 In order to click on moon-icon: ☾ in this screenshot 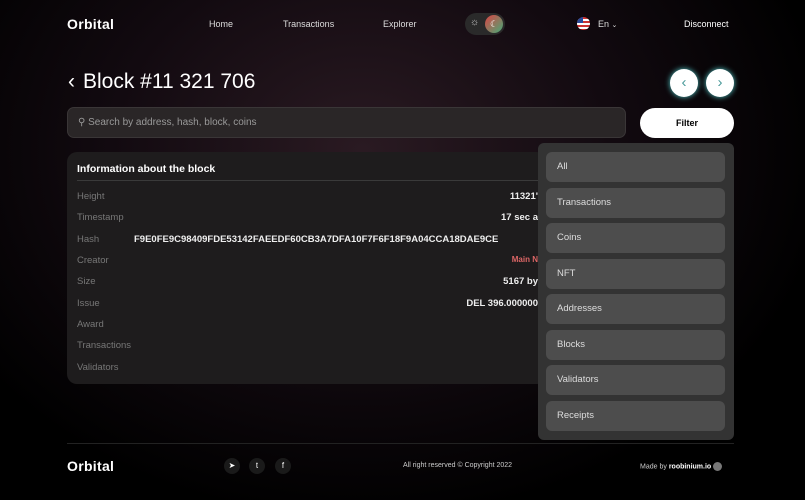, I will do `click(494, 24)`.